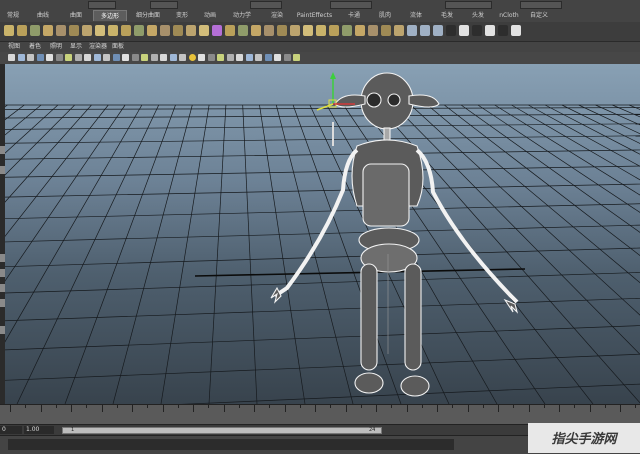 Image resolution: width=640 pixels, height=454 pixels. I want to click on shelf-tab: 肌肉, so click(385, 15).